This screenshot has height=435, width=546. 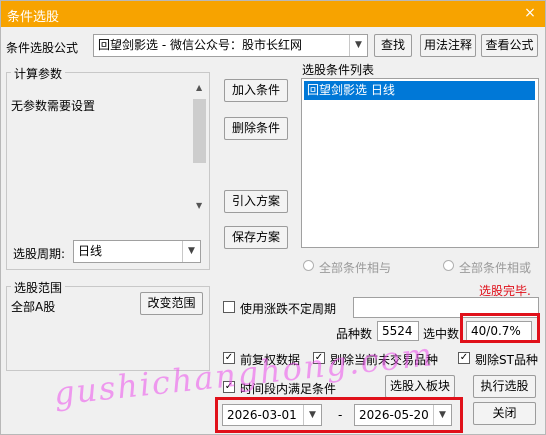 What do you see at coordinates (38, 287) in the screenshot?
I see `range-group-title: 选股范围` at bounding box center [38, 287].